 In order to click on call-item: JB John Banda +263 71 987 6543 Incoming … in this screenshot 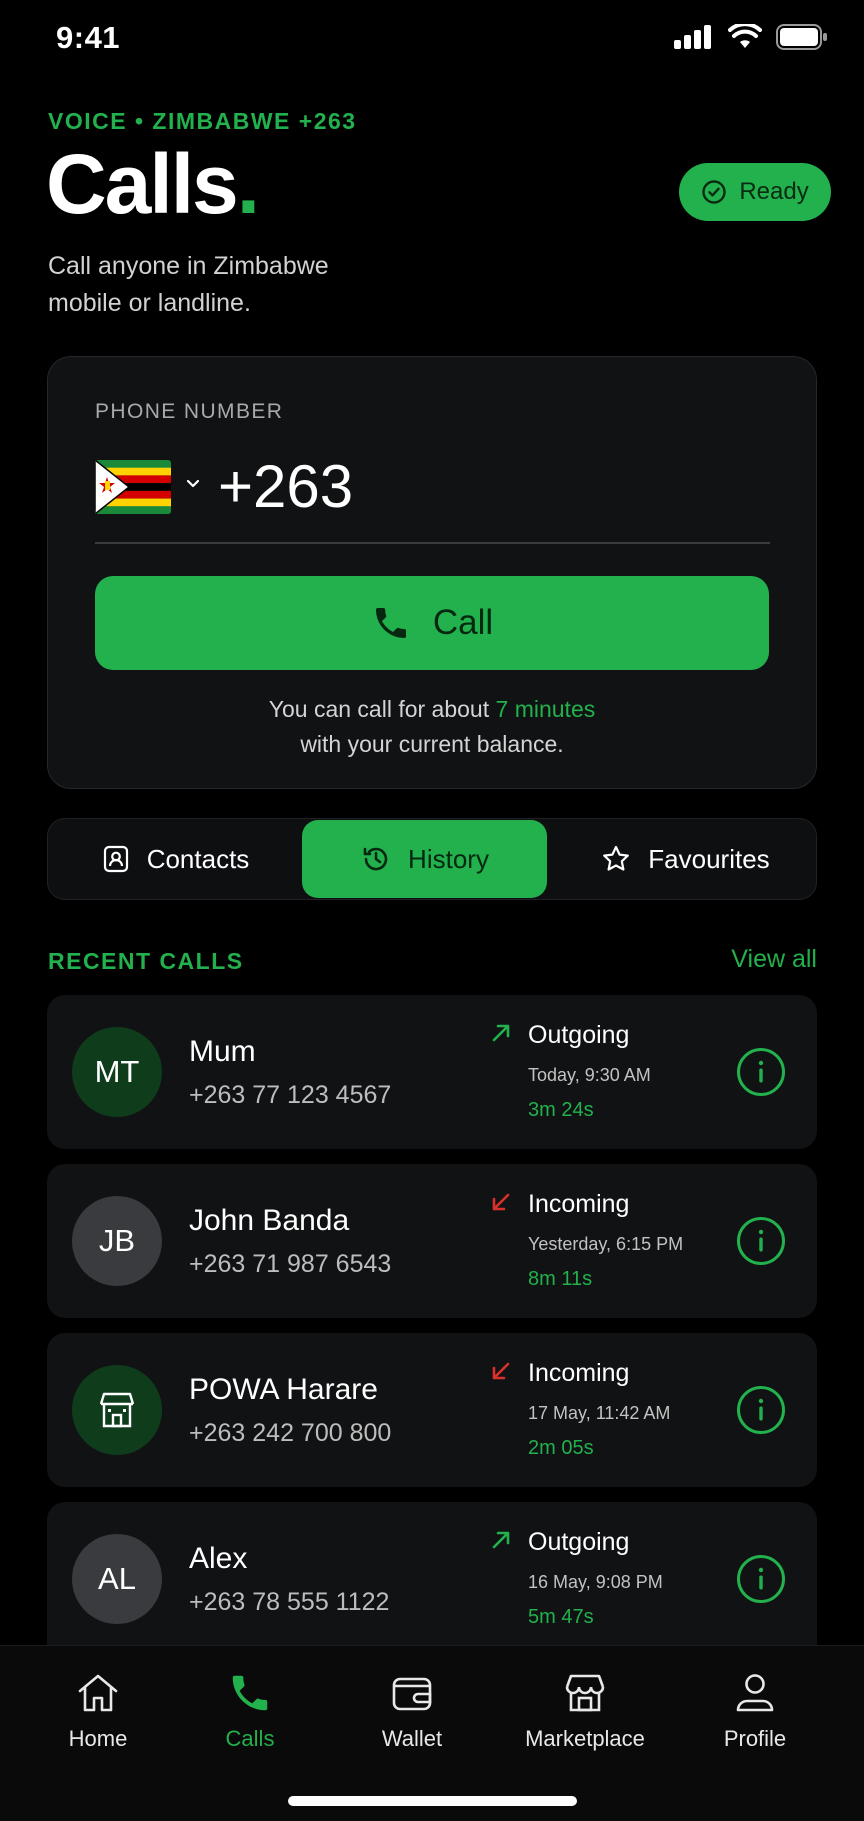, I will do `click(432, 1241)`.